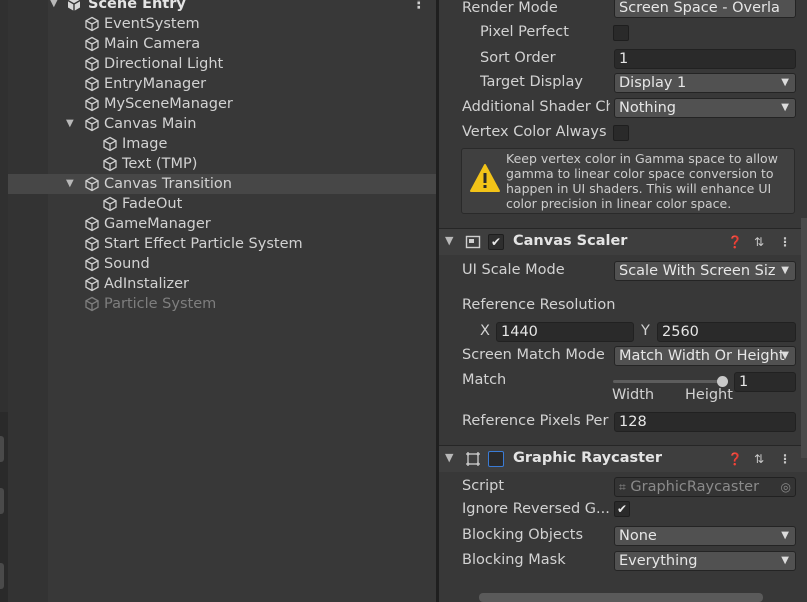  What do you see at coordinates (496, 242) in the screenshot?
I see `canvas-scaler-enabled-checkbox: ✔` at bounding box center [496, 242].